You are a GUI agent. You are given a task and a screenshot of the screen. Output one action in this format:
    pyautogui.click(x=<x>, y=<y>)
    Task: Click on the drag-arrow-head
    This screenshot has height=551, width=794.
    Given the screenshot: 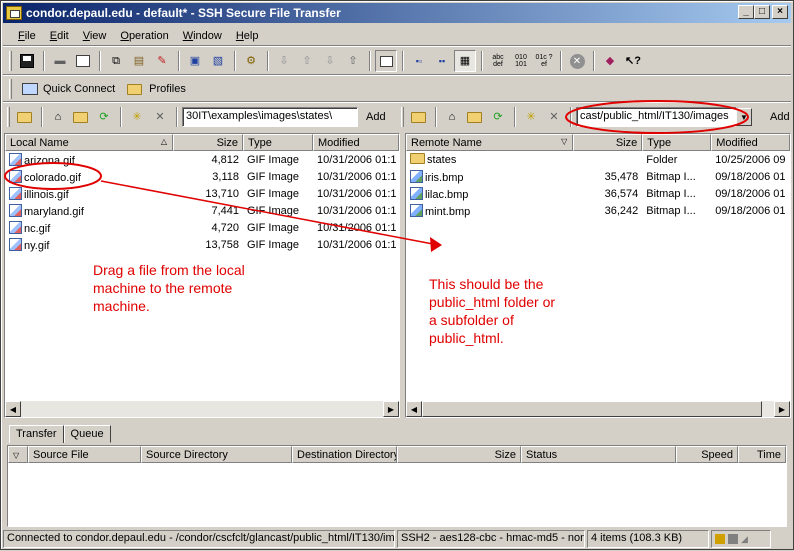 What is the action you would take?
    pyautogui.click(x=436, y=244)
    